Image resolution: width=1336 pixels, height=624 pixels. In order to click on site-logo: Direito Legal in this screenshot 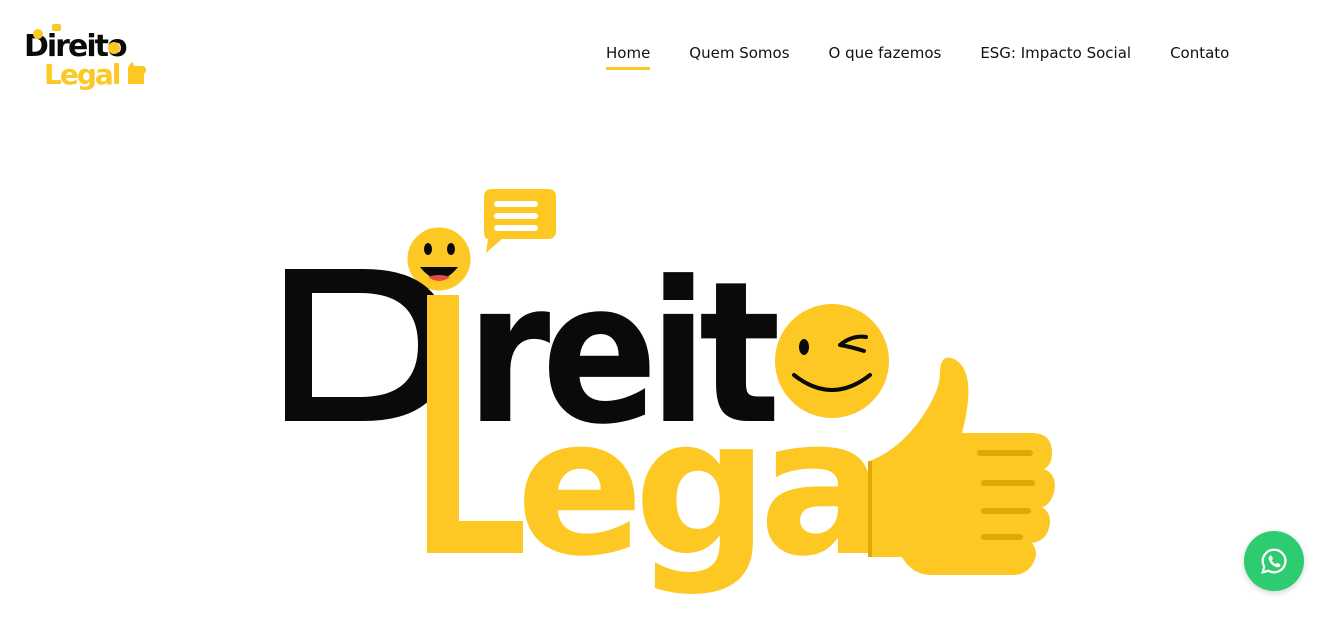, I will do `click(87, 57)`.